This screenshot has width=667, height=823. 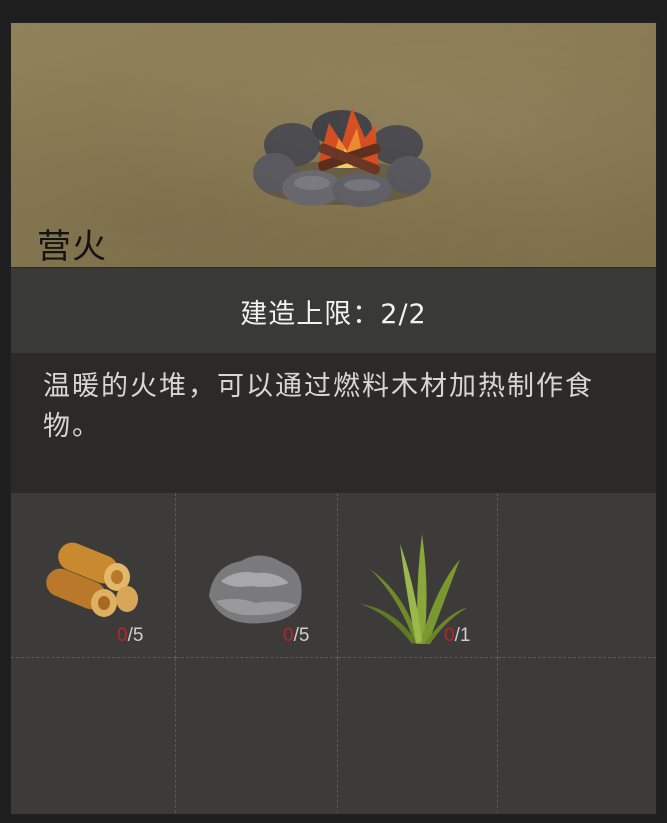 What do you see at coordinates (342, 157) in the screenshot?
I see `campfire-icon` at bounding box center [342, 157].